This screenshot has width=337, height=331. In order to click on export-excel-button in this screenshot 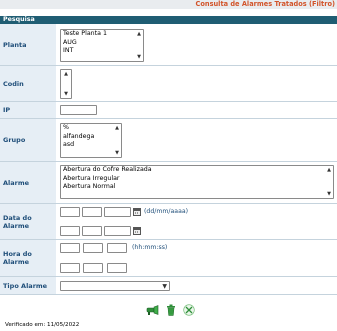, I will do `click(188, 310)`.